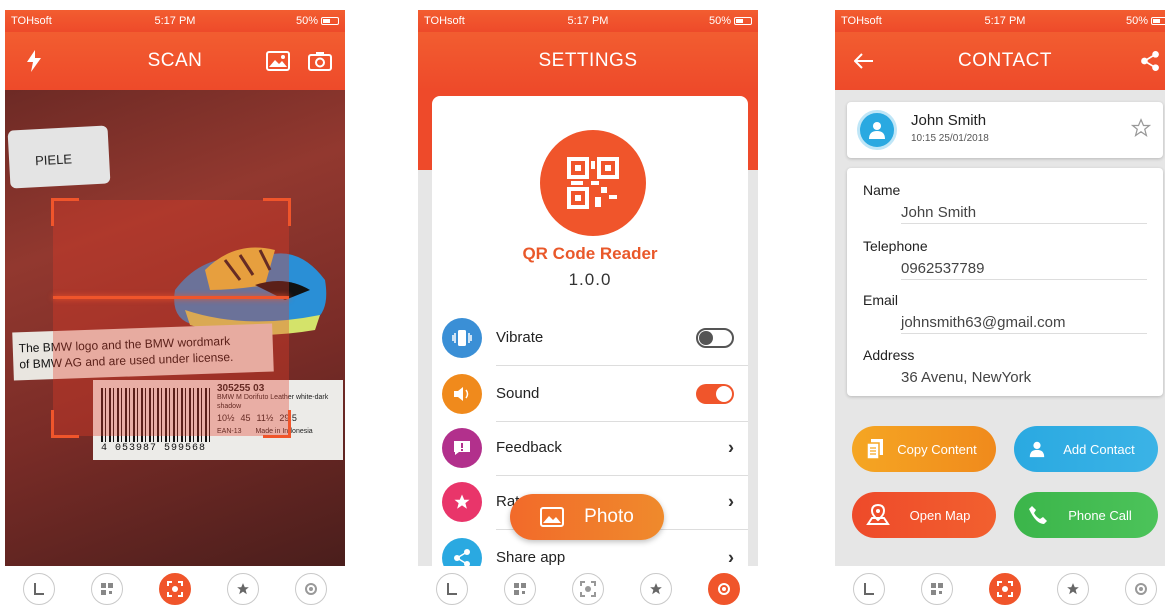 This screenshot has width=1165, height=612. I want to click on open-map-button: Open Map, so click(924, 515).